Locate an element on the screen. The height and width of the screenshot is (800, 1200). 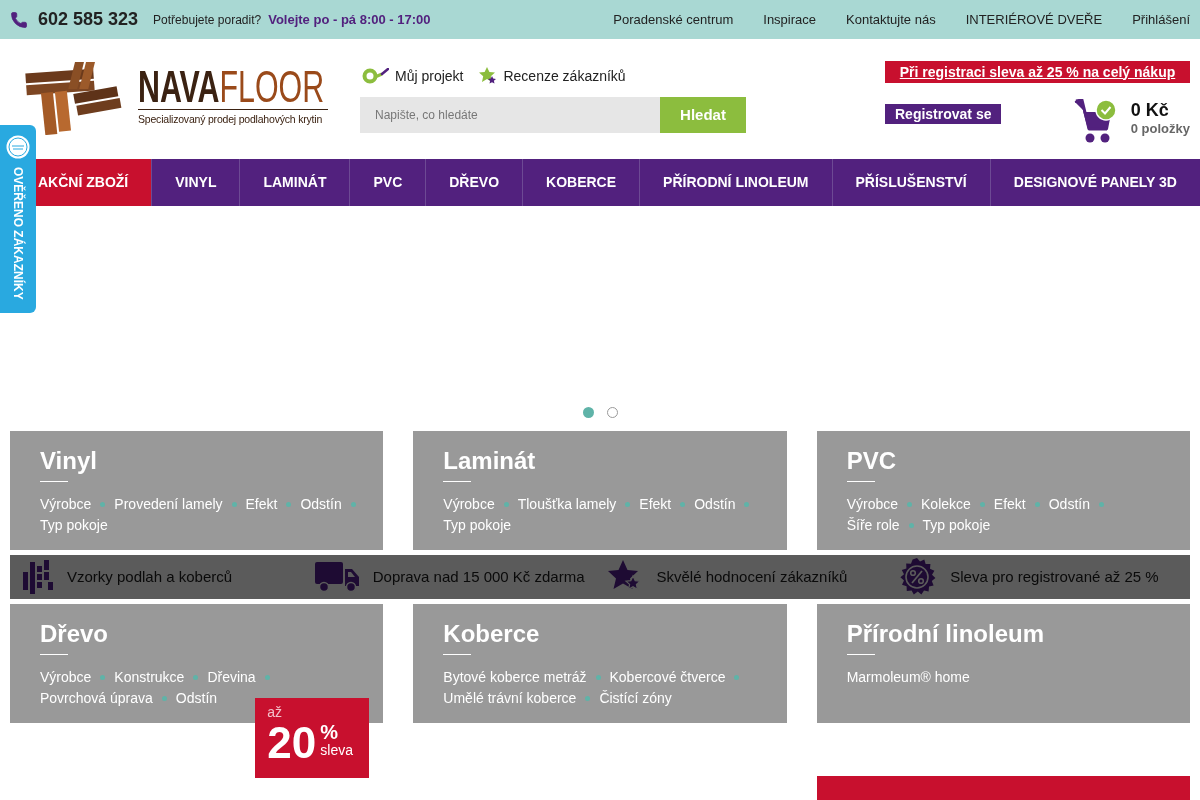
usp-label: Skvělé hodnocení zákazníků is located at coordinates (752, 576).